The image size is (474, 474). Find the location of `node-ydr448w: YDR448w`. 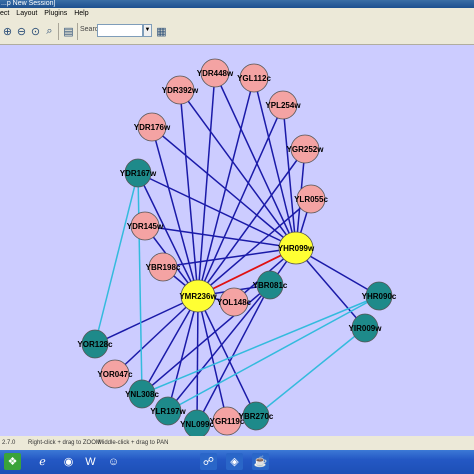

node-ydr448w: YDR448w is located at coordinates (215, 73).